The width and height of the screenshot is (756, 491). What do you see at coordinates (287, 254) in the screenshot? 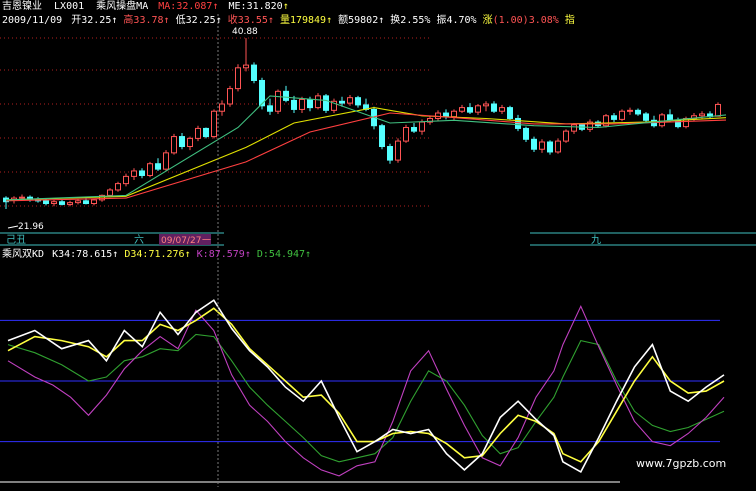
I see `d-value: 54.947` at bounding box center [287, 254].